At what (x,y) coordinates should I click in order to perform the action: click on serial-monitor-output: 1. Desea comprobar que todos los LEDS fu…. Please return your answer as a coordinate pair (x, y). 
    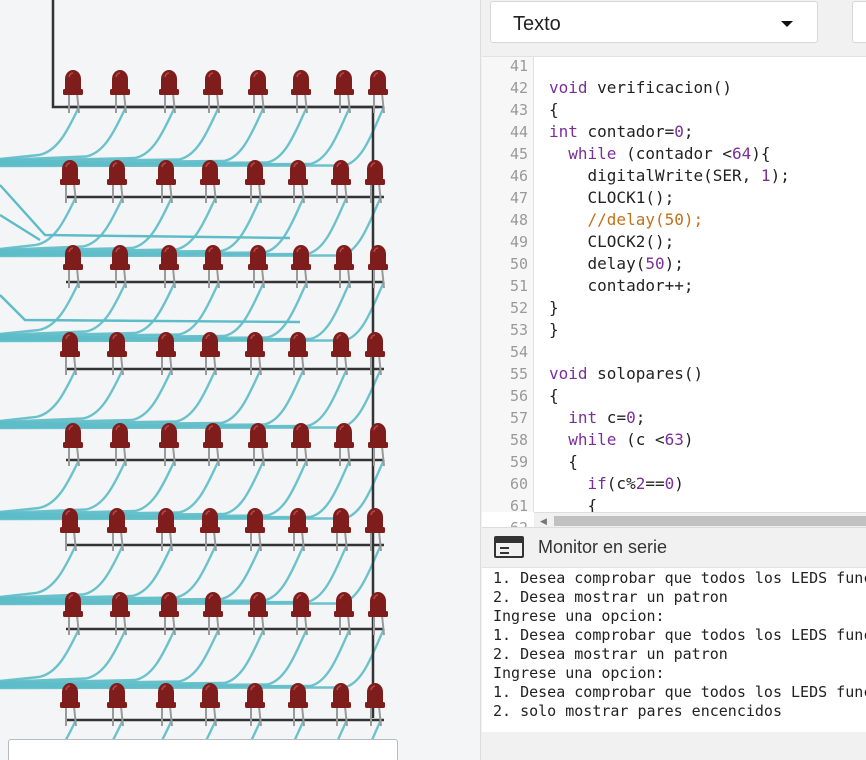
    Looking at the image, I should click on (674, 649).